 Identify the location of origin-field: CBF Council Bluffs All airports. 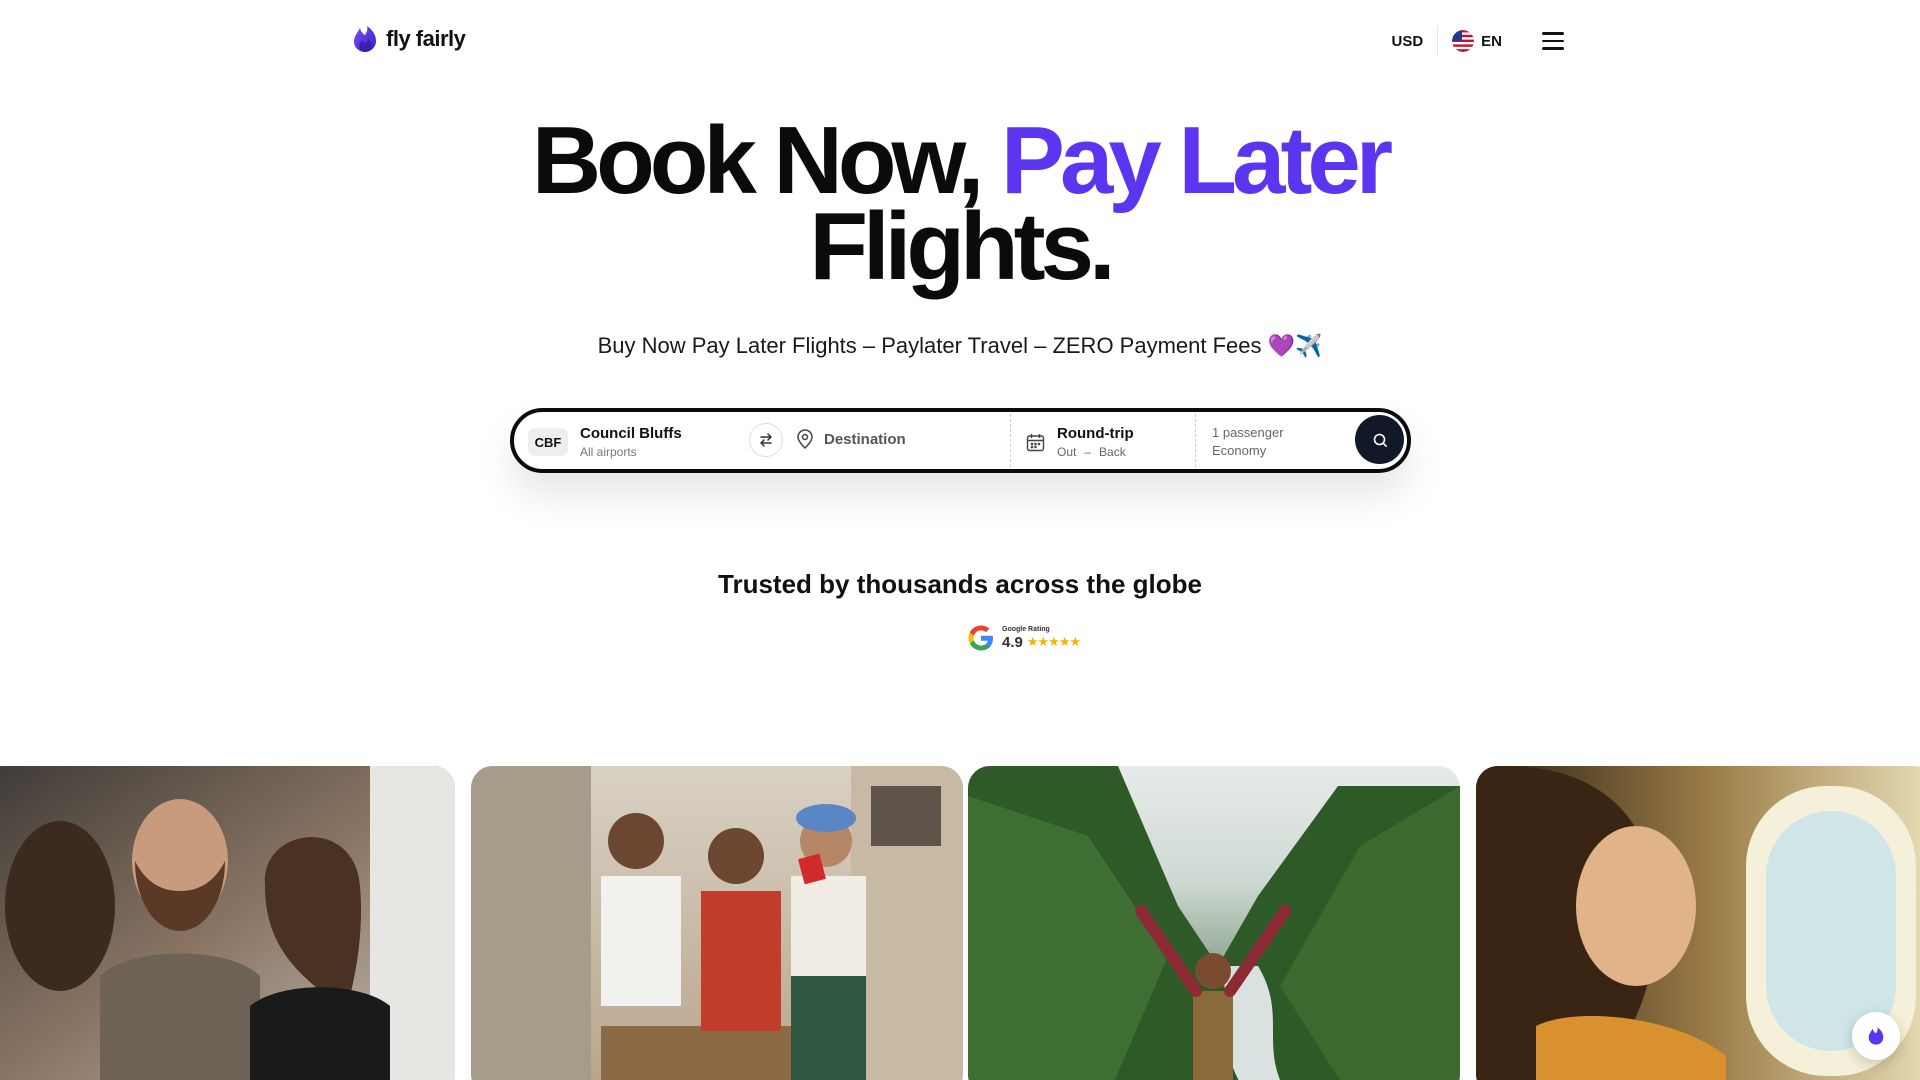
(605, 442).